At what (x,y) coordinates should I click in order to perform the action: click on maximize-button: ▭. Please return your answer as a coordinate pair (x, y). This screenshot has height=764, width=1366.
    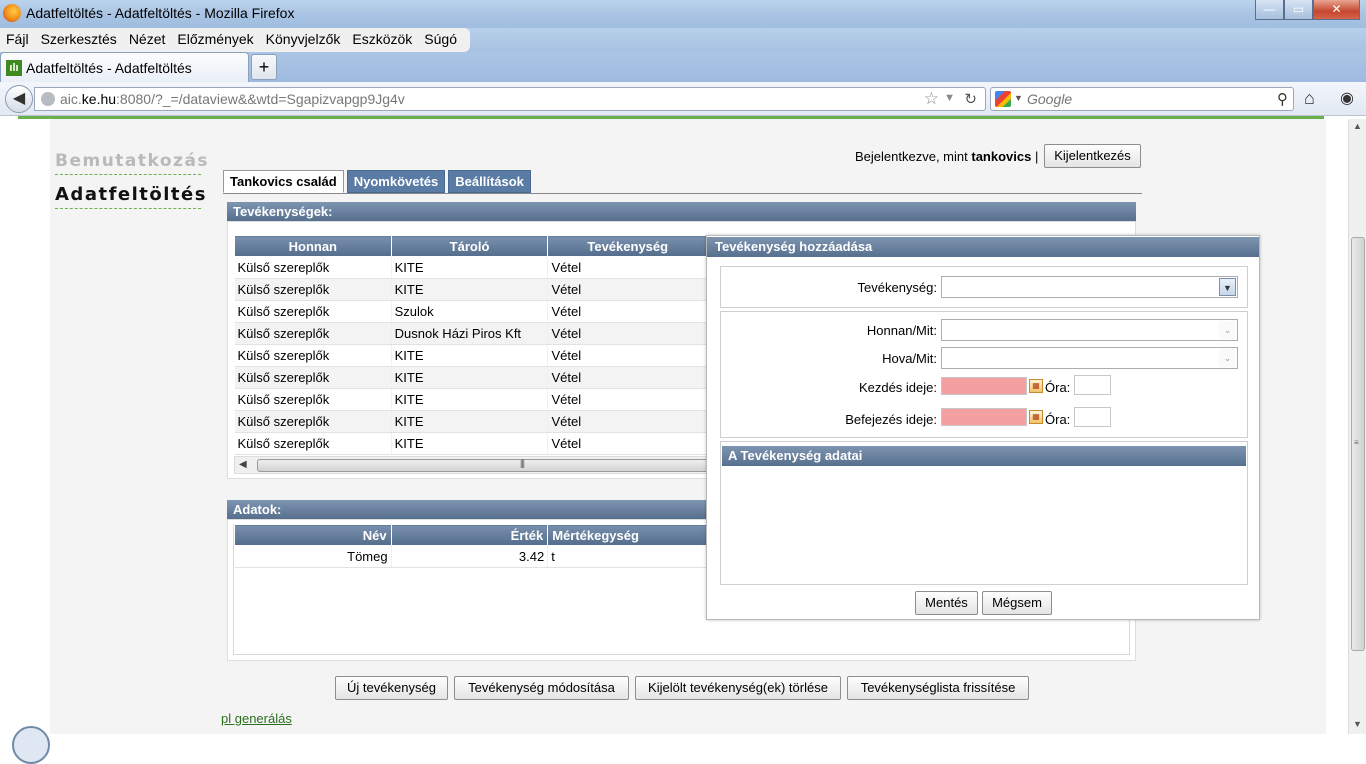
    Looking at the image, I should click on (1298, 10).